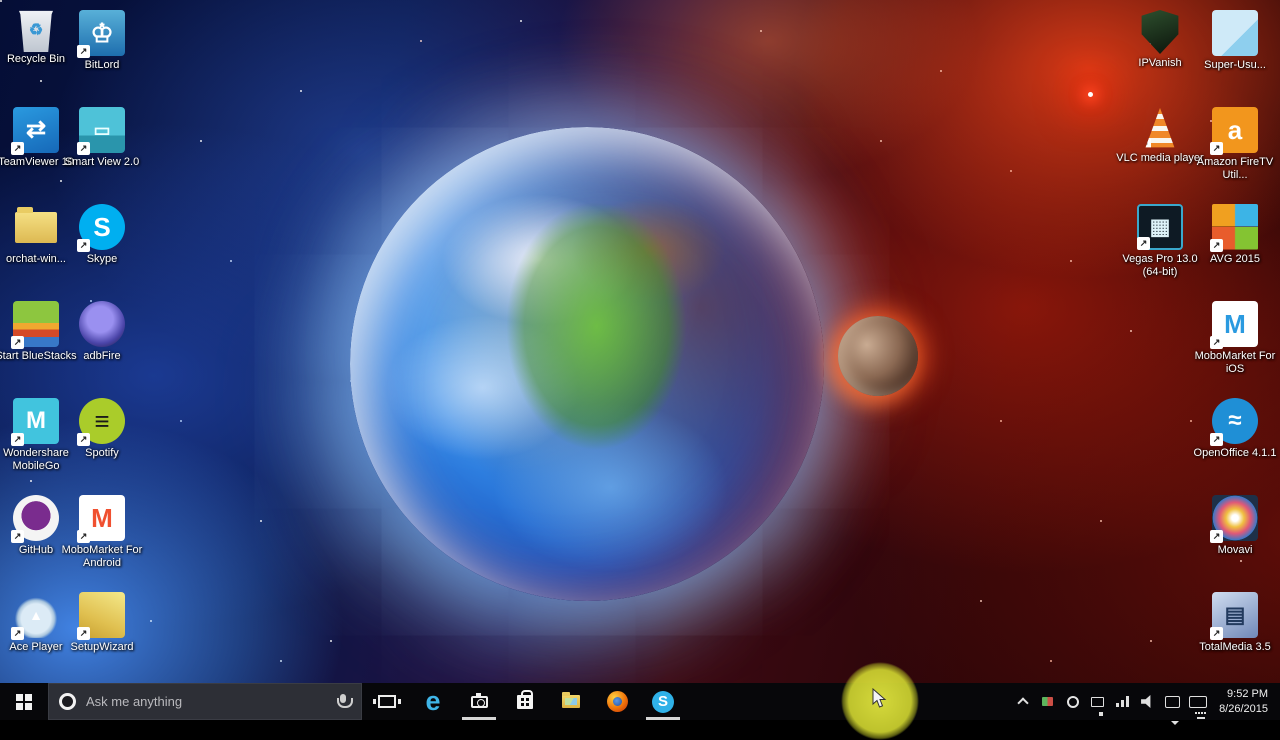 This screenshot has width=1280, height=740. What do you see at coordinates (67, 701) in the screenshot?
I see `cortana-icon` at bounding box center [67, 701].